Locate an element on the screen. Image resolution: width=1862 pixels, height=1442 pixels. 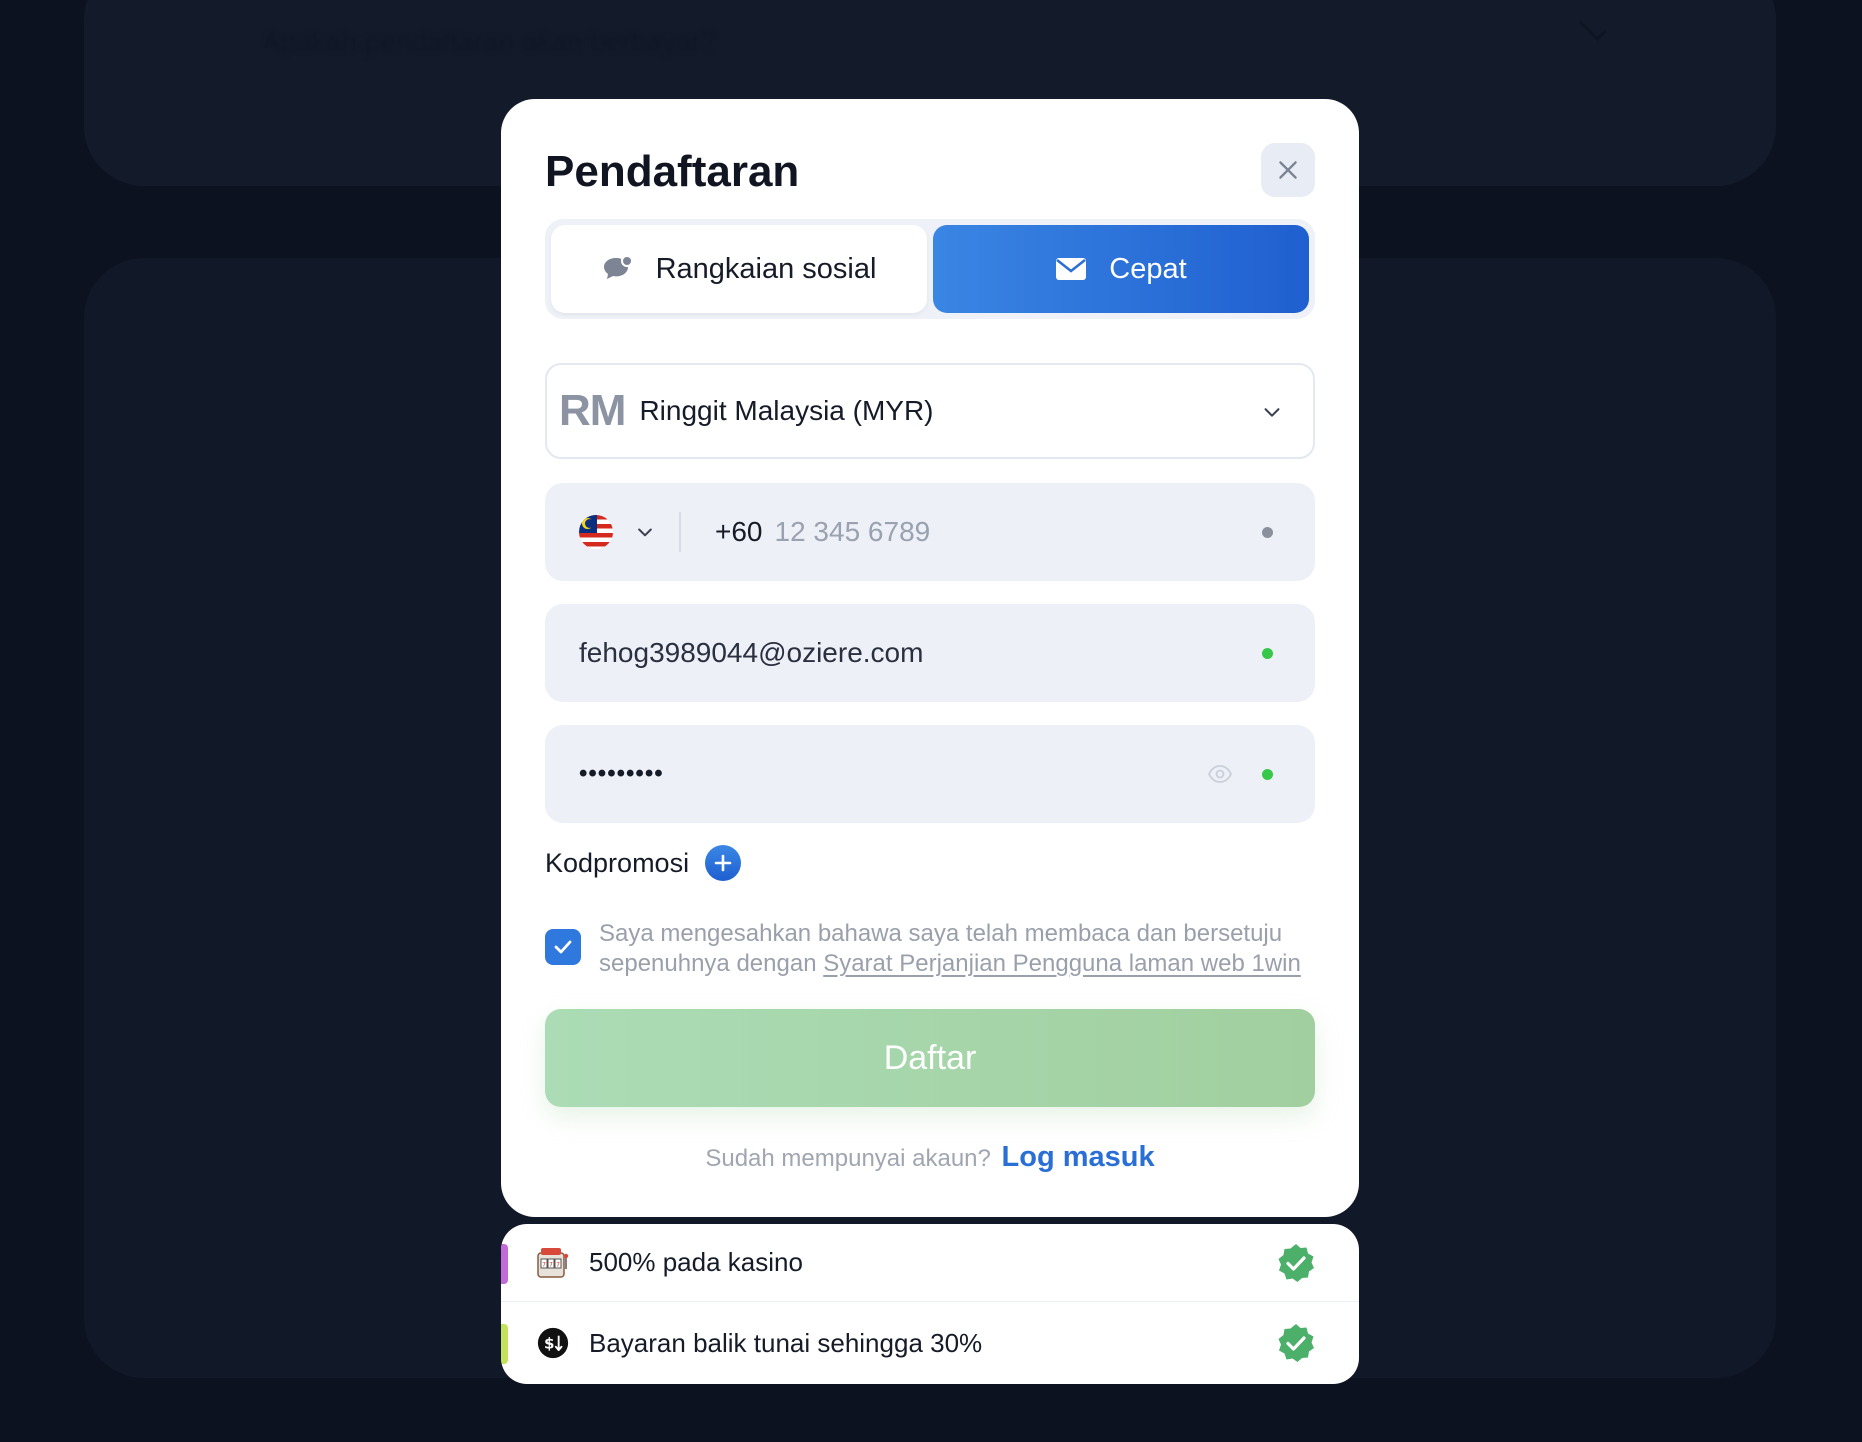
promo-add-button is located at coordinates (723, 863).